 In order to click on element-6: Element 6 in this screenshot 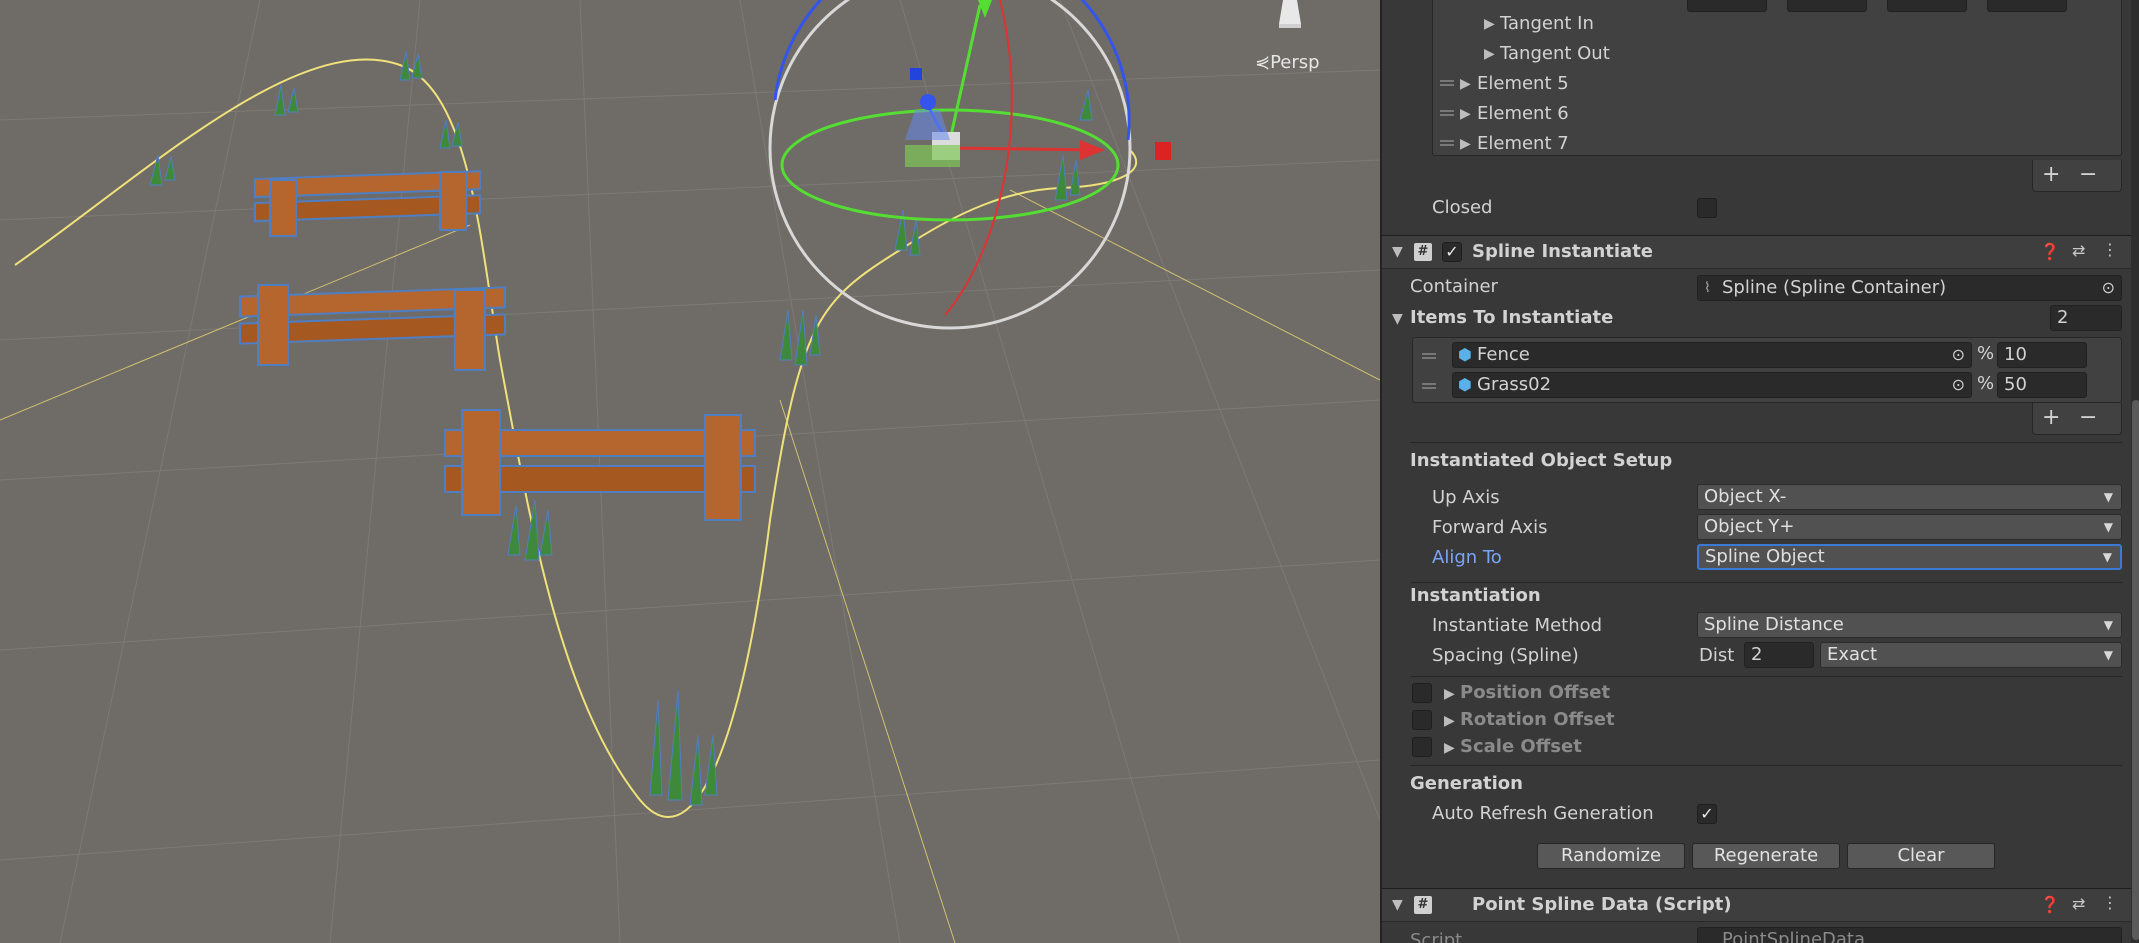, I will do `click(1523, 113)`.